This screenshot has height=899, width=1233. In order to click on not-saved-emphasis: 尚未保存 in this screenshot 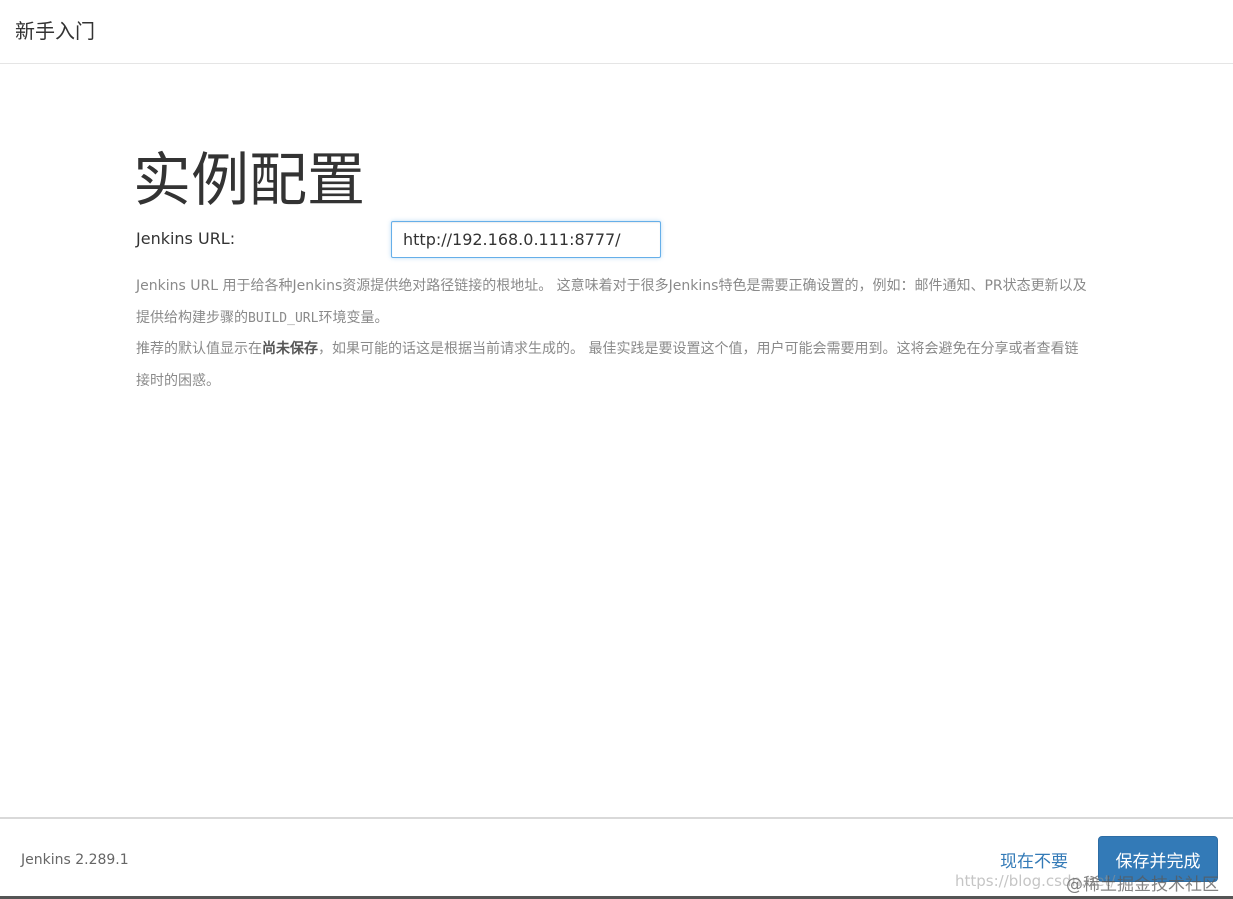, I will do `click(290, 349)`.